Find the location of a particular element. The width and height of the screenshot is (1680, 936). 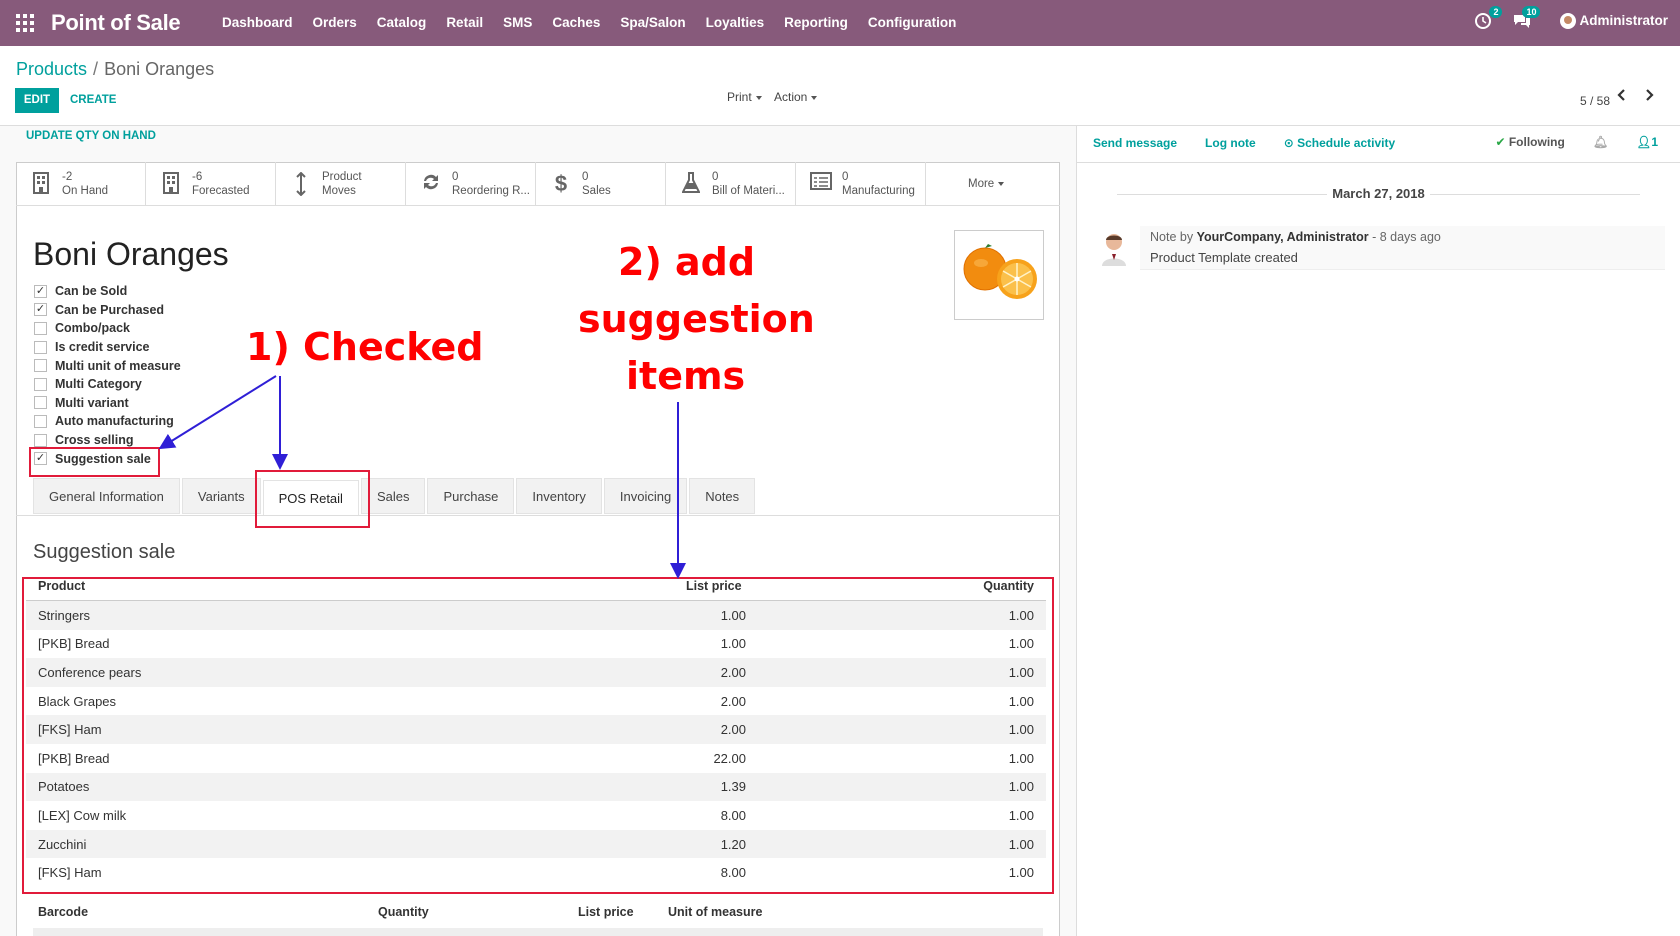

tab-notes: Notes is located at coordinates (722, 496).